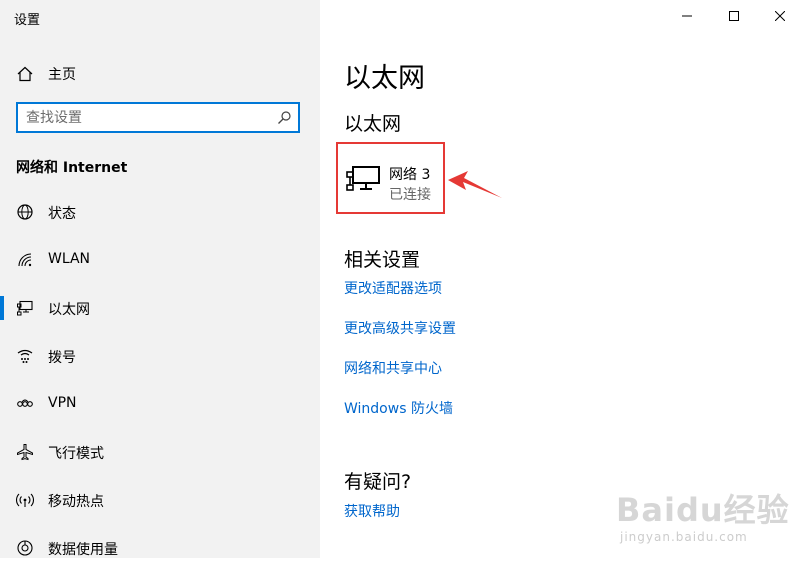  What do you see at coordinates (25, 548) in the screenshot?
I see `data-usage-icon` at bounding box center [25, 548].